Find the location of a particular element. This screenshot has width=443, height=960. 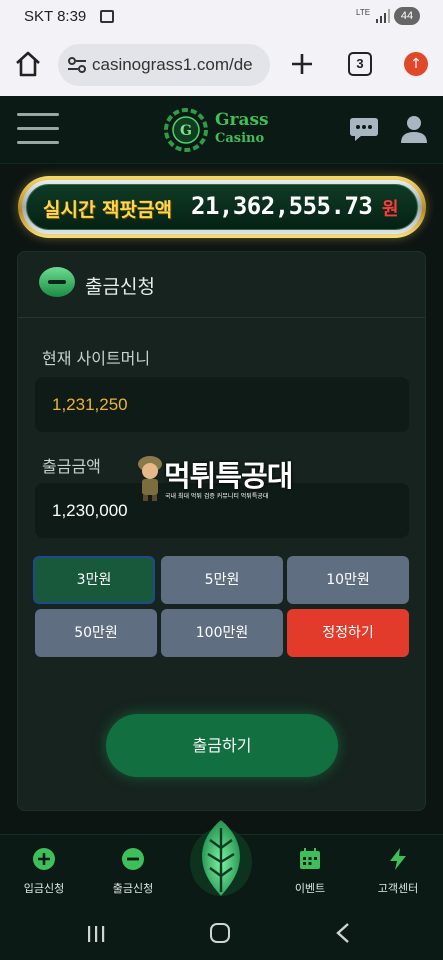

nav-item-support: 고객센터 is located at coordinates (398, 871).